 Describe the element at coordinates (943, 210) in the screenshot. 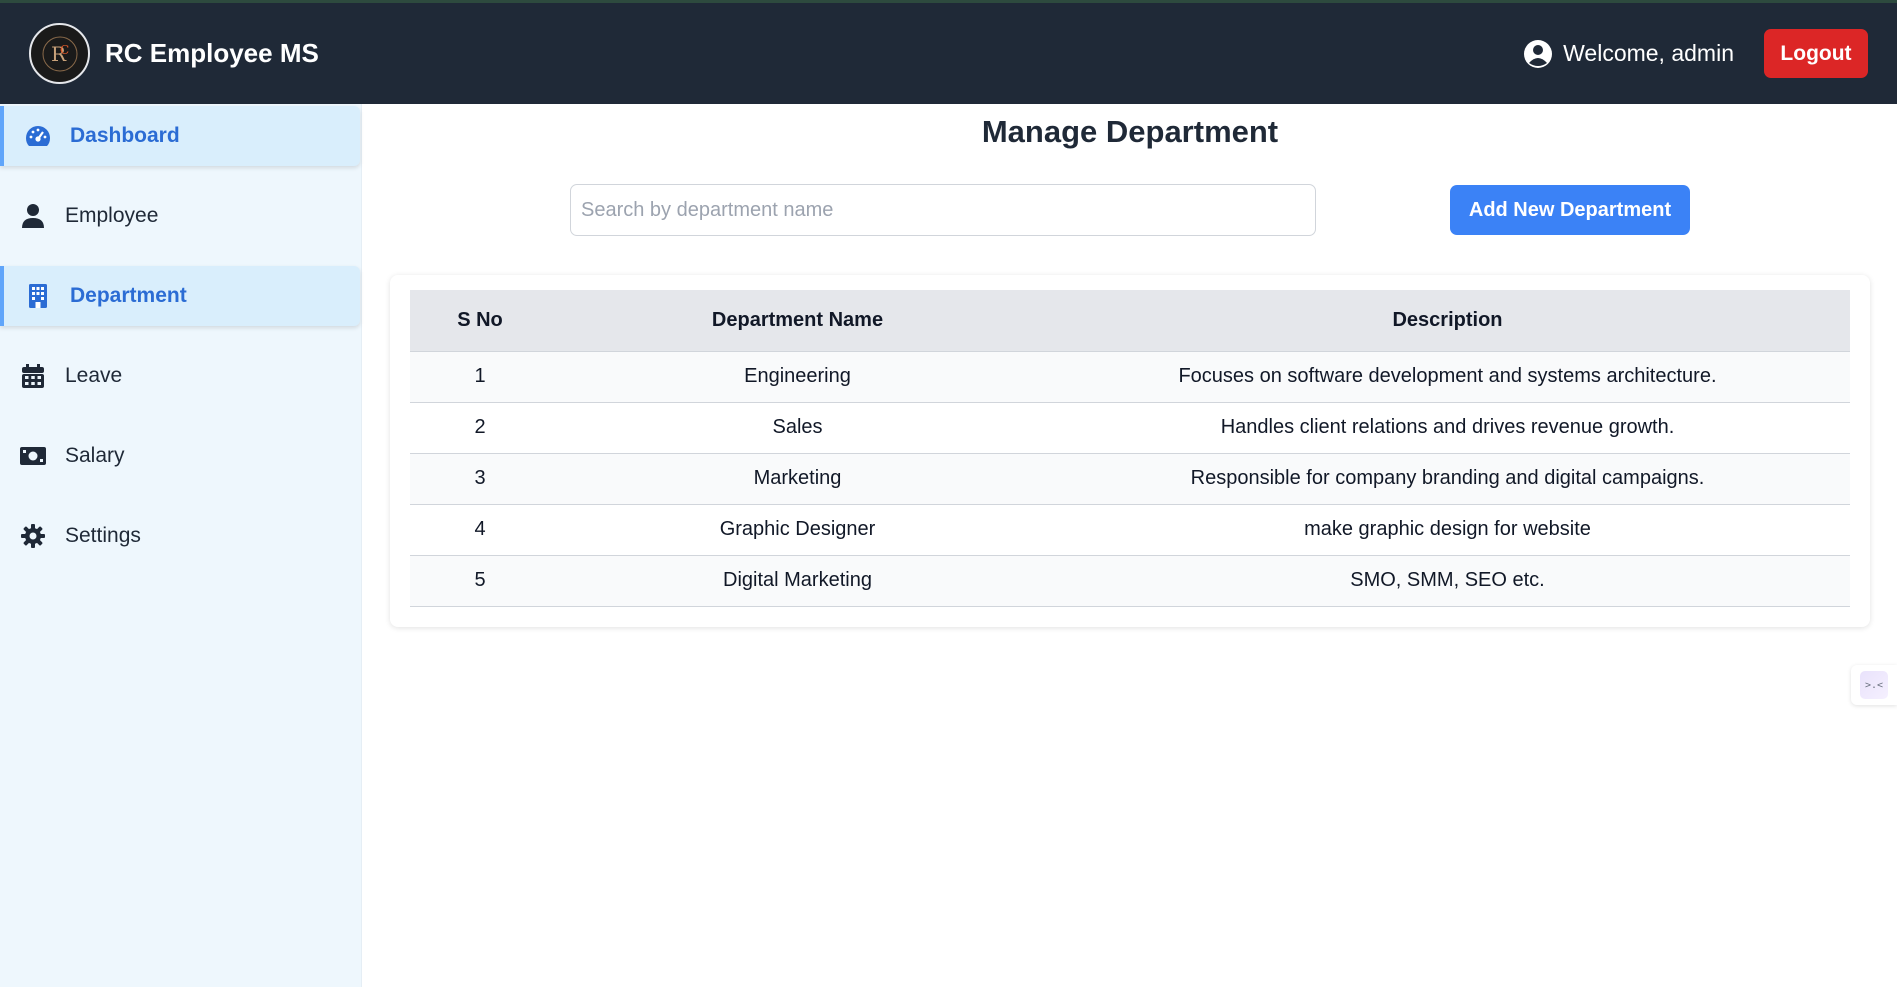

I see `search-input` at that location.